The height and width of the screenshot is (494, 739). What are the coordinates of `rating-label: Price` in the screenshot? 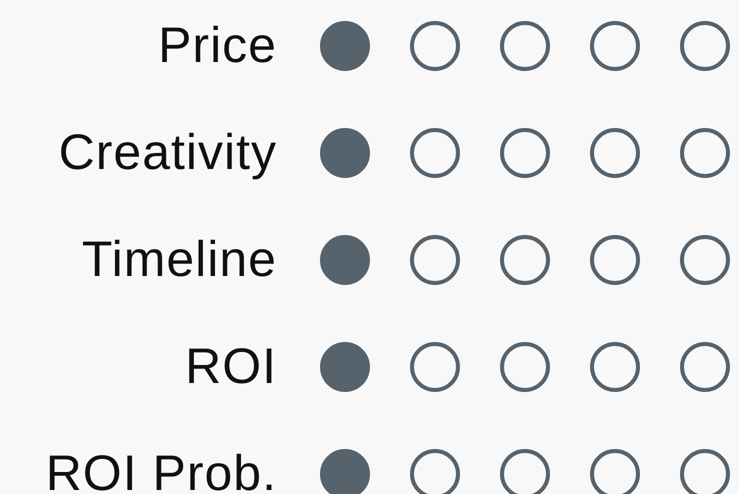 It's located at (217, 45).